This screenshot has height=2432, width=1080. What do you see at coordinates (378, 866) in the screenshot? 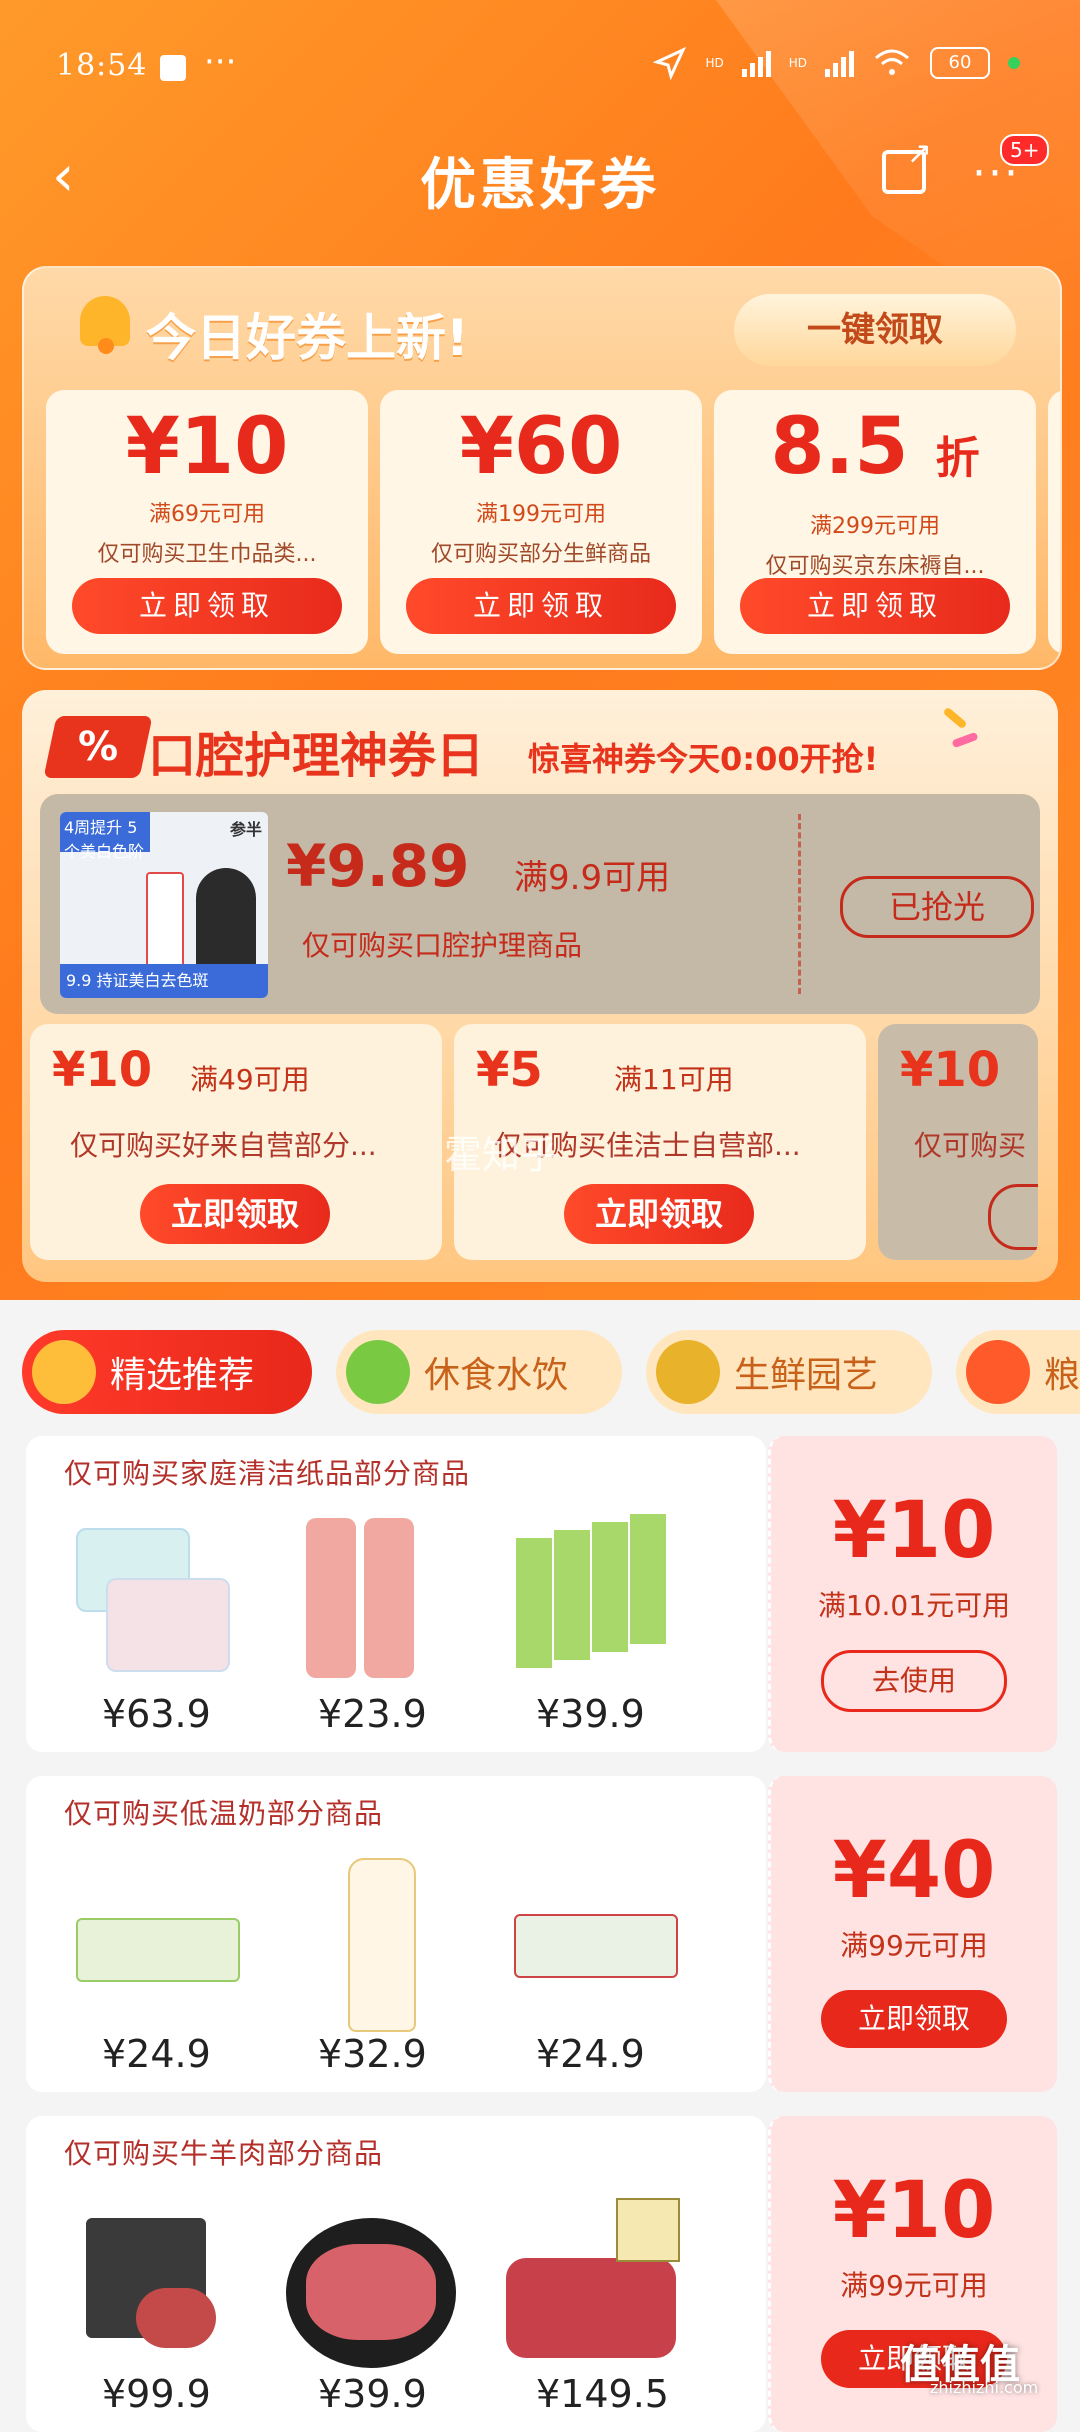
I see `featured-price: ¥9.89` at bounding box center [378, 866].